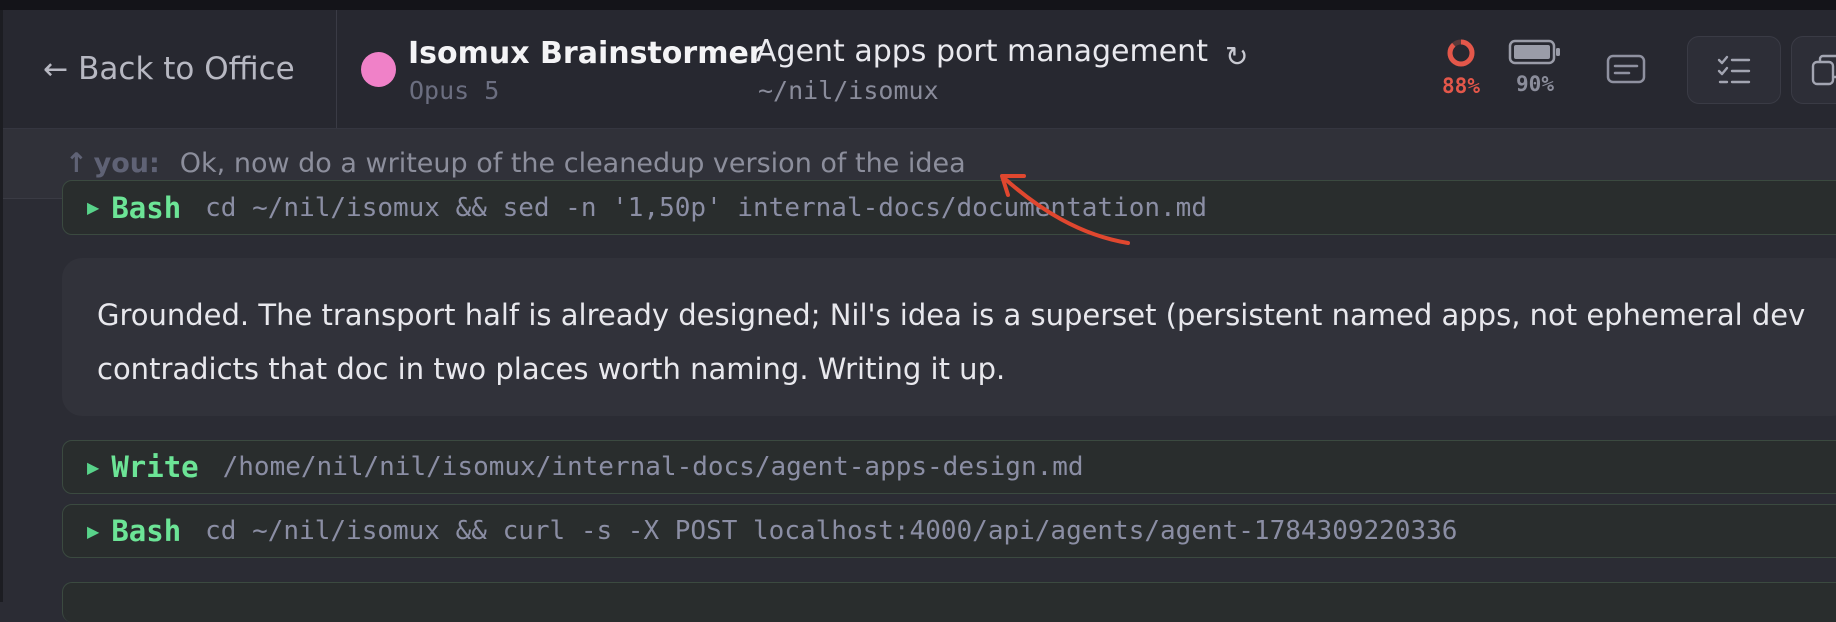 This screenshot has width=1836, height=622. Describe the element at coordinates (1236, 56) in the screenshot. I see `refresh-icon: ↻` at that location.